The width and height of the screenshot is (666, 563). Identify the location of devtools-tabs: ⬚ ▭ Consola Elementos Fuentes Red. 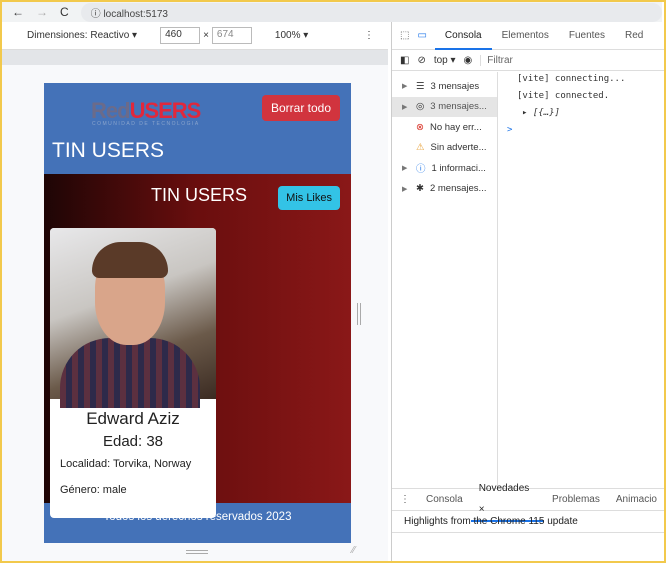
(528, 36).